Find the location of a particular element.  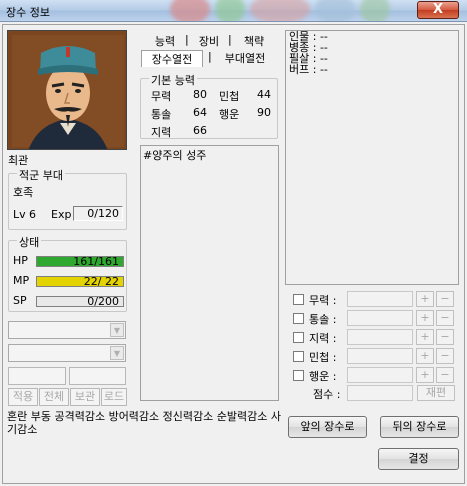

tab-equipment: 장비 is located at coordinates (209, 41).